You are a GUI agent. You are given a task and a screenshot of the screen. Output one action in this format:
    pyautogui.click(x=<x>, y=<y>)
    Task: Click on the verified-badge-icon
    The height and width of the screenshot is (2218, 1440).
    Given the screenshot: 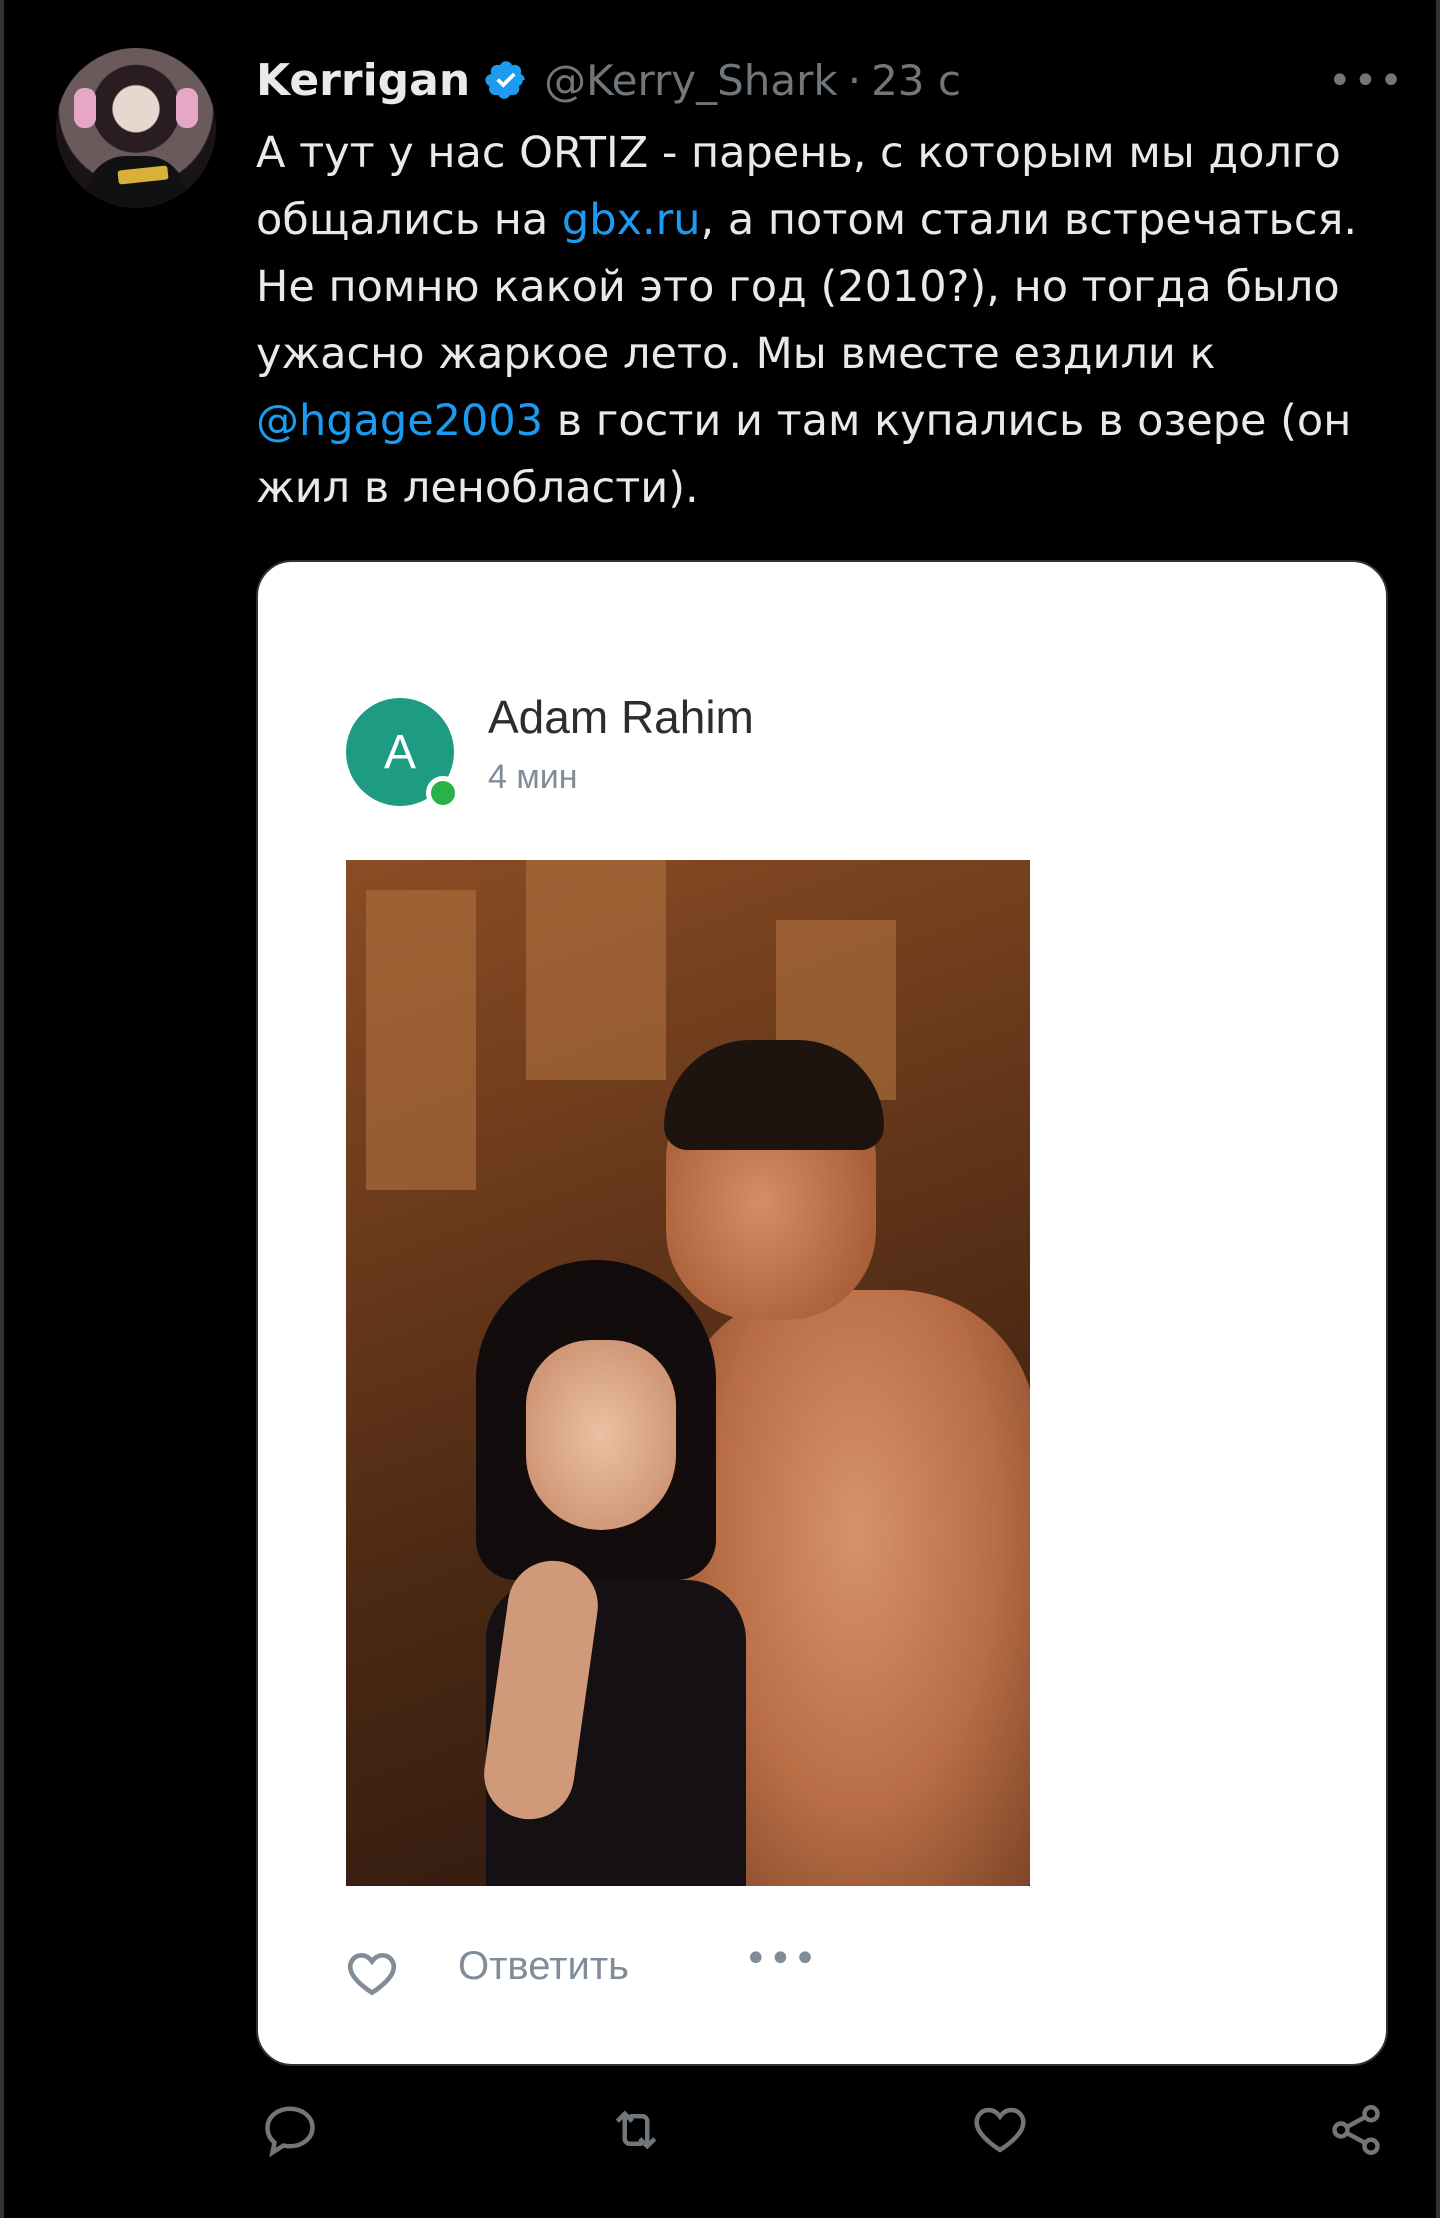 What is the action you would take?
    pyautogui.click(x=505, y=80)
    